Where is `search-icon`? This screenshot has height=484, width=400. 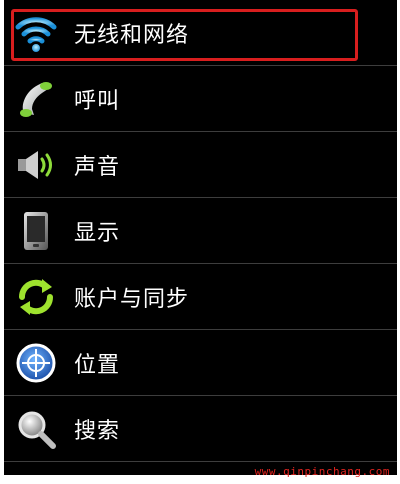
search-icon is located at coordinates (36, 429).